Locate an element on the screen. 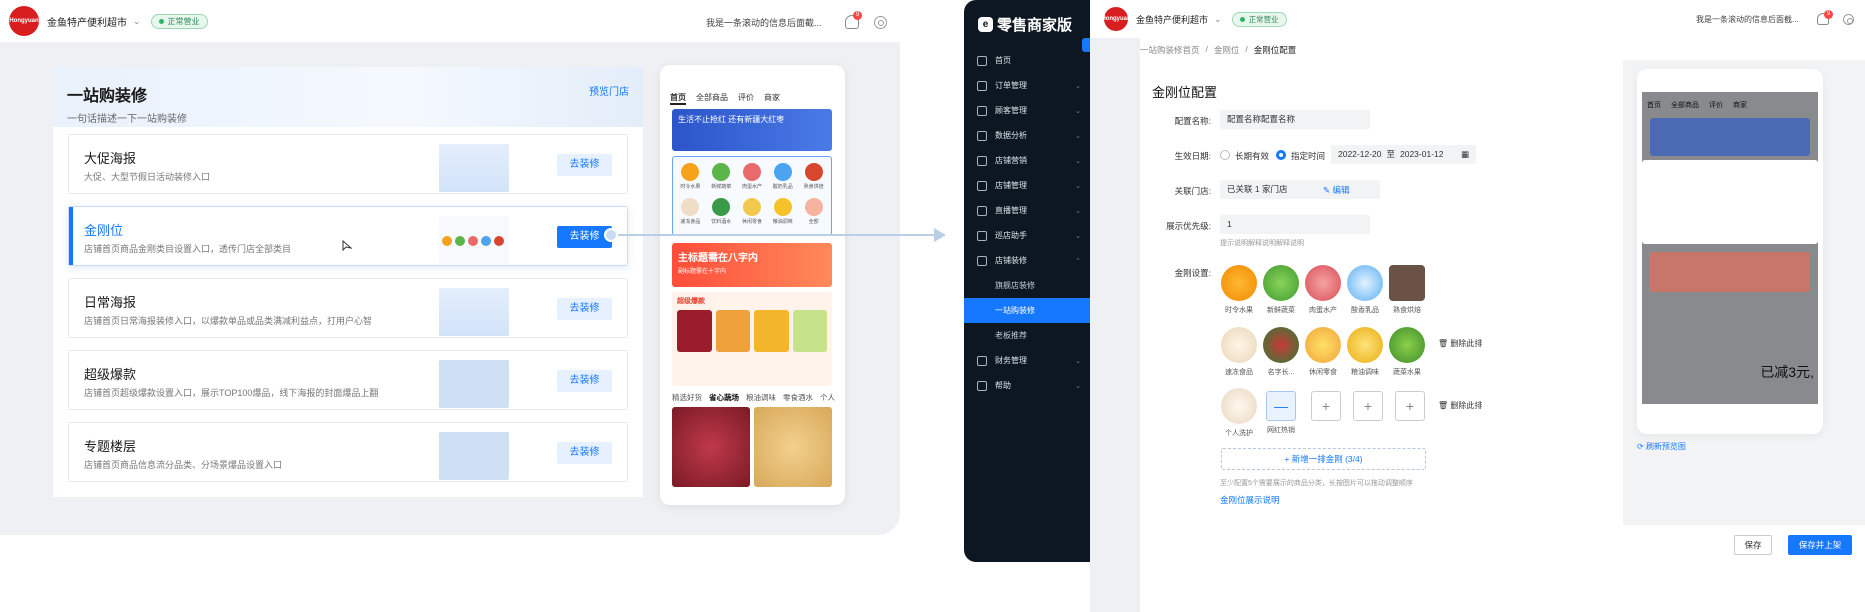 Image resolution: width=1865 pixels, height=612 pixels. live-preview-panel: 首页 全部商品 评价 商家 已减3元, ⟳ 刷新预览图 is located at coordinates (1744, 292).